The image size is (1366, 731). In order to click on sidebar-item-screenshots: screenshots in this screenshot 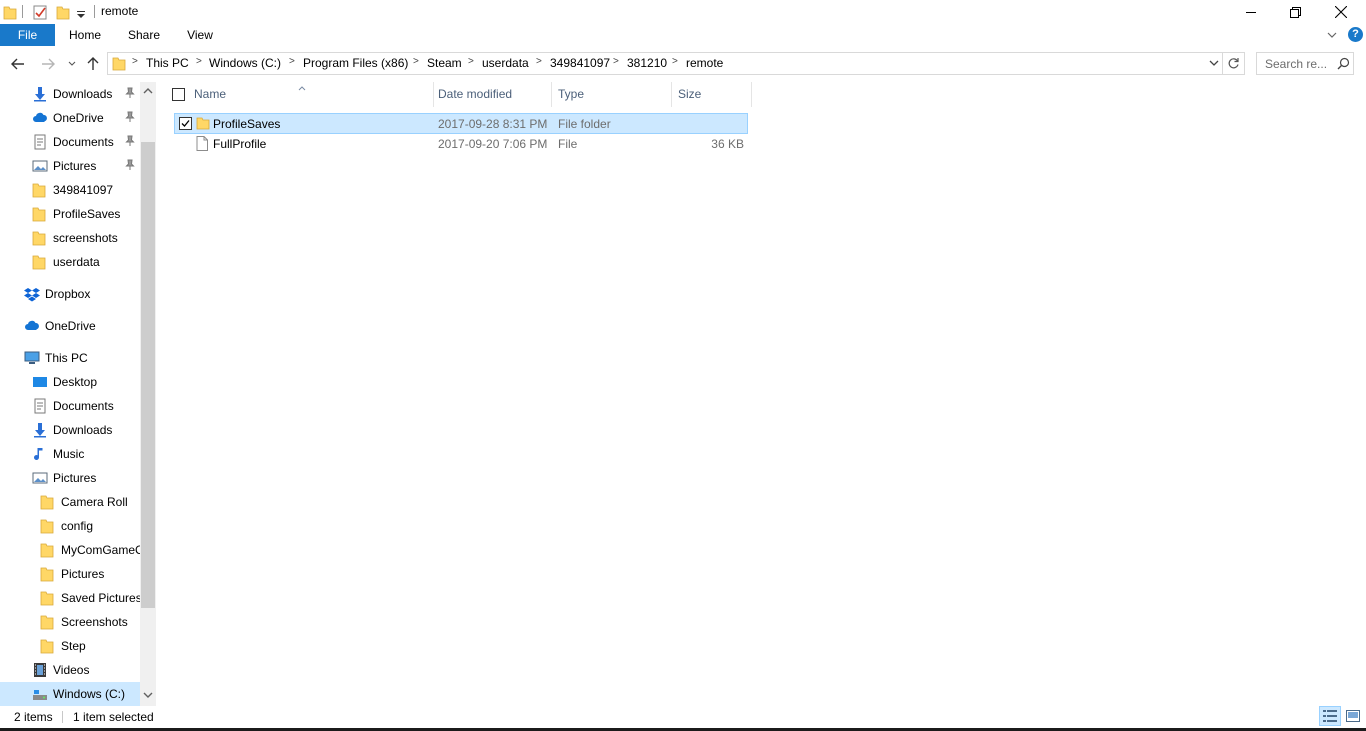, I will do `click(70, 238)`.